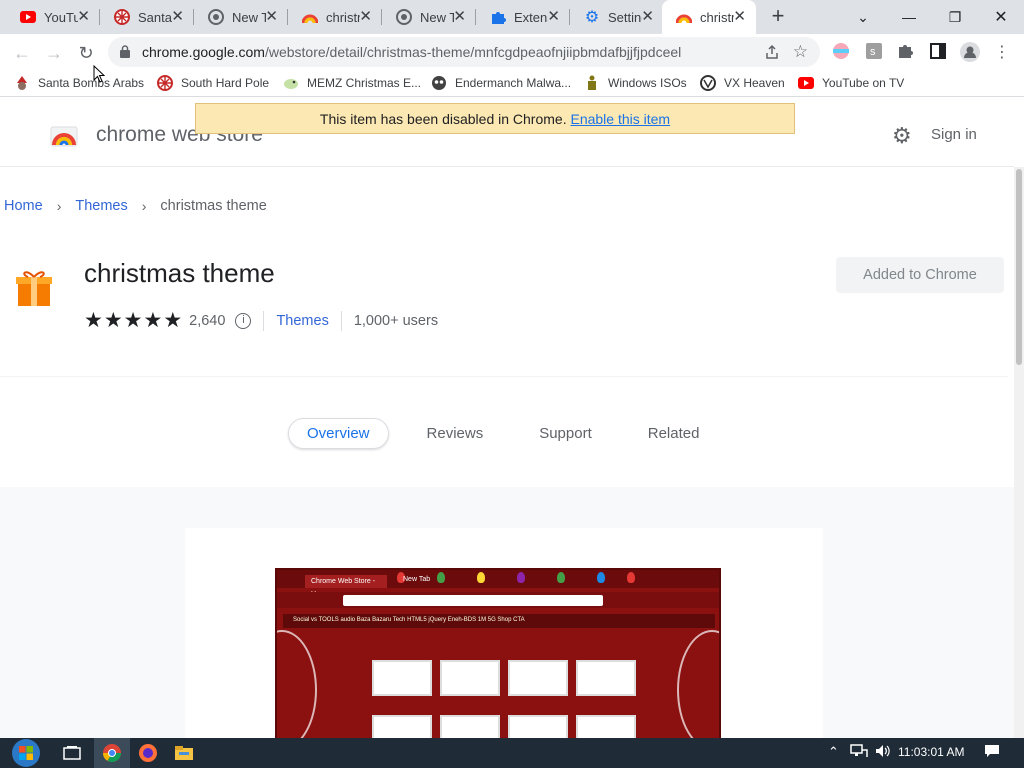 The image size is (1024, 768). What do you see at coordinates (455, 433) in the screenshot?
I see `tab-reviews: Reviews` at bounding box center [455, 433].